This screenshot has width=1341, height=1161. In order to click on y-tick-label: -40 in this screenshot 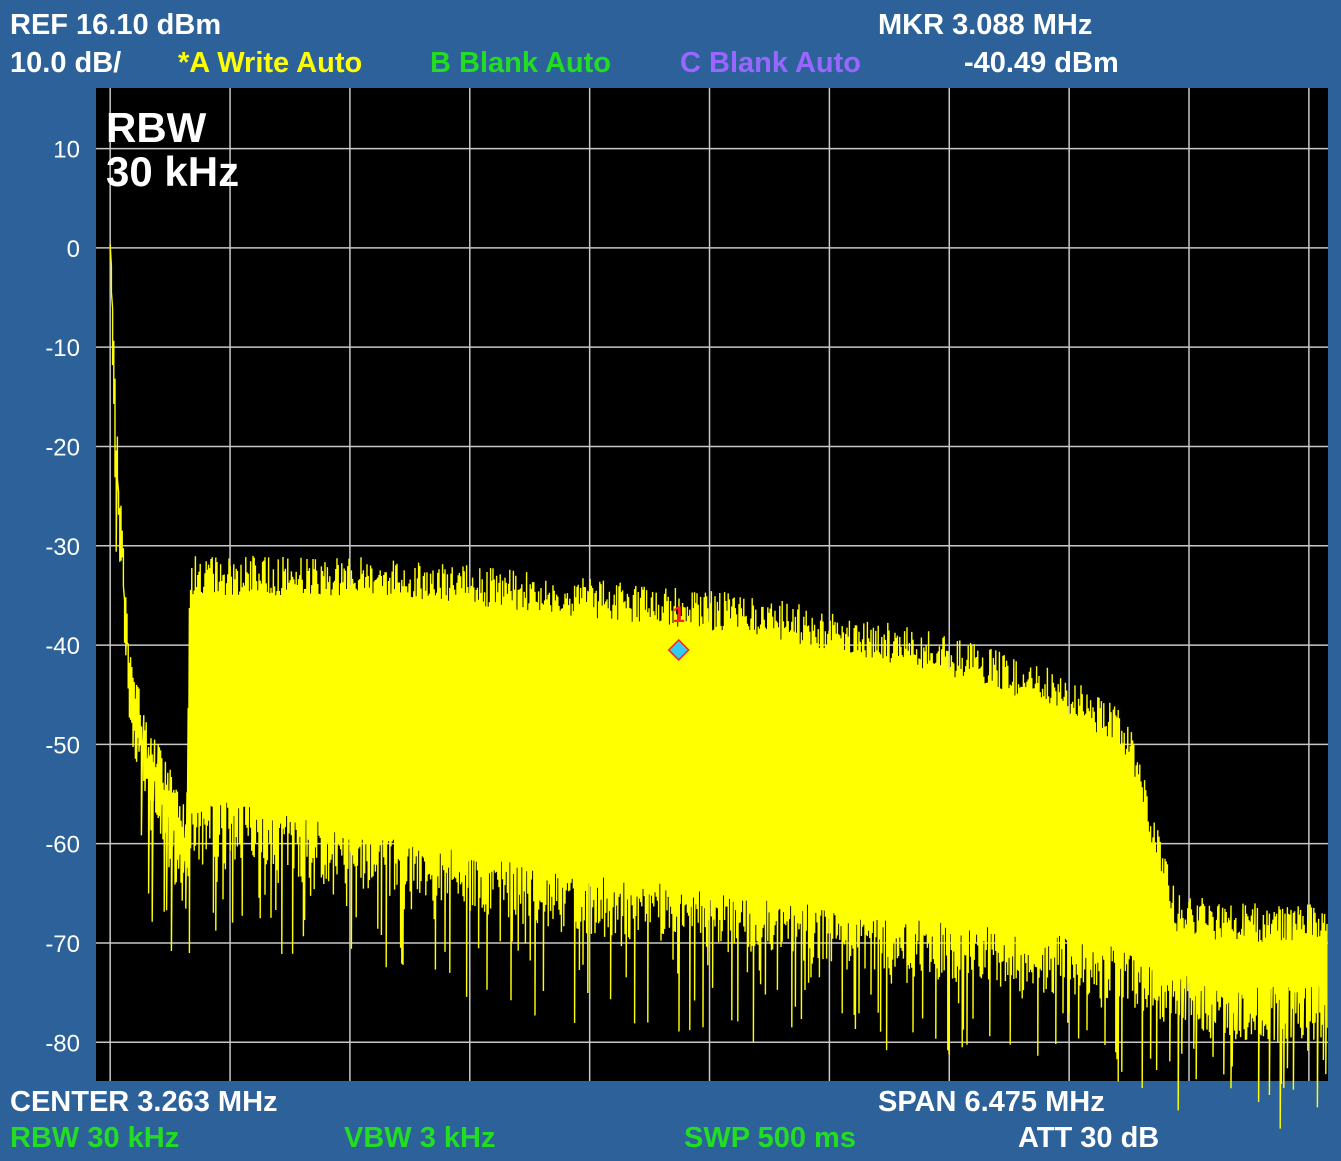, I will do `click(62, 646)`.